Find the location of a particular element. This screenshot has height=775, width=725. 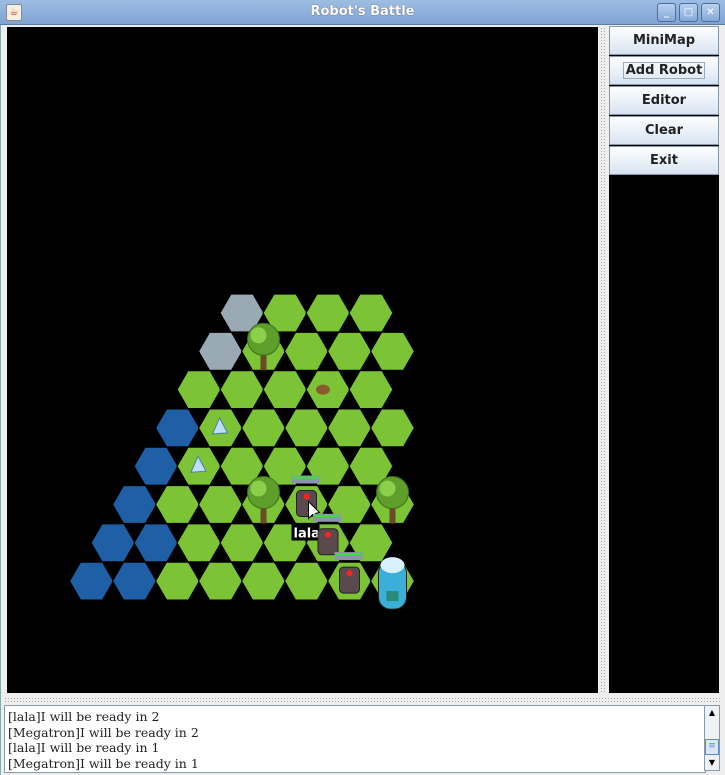

log-scrollbar: ▲ ≡ ▼ is located at coordinates (712, 738).